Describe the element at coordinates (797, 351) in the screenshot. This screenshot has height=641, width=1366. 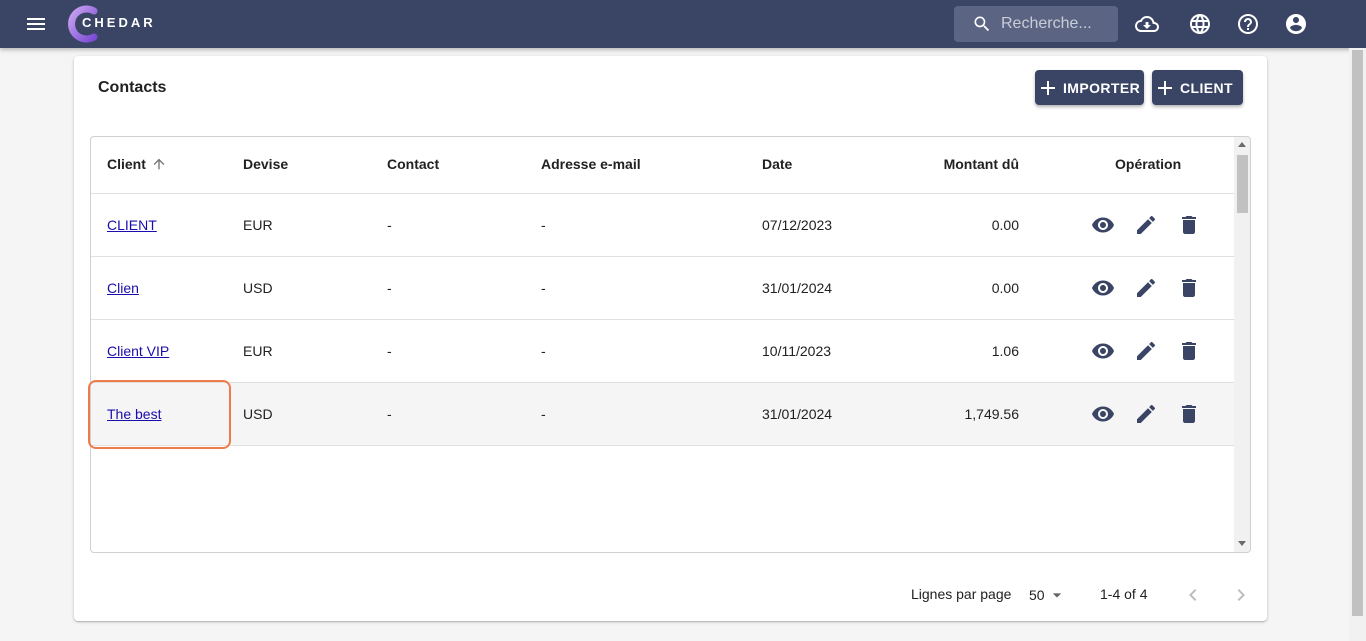
I see `date-cell: 10/11/2023` at that location.